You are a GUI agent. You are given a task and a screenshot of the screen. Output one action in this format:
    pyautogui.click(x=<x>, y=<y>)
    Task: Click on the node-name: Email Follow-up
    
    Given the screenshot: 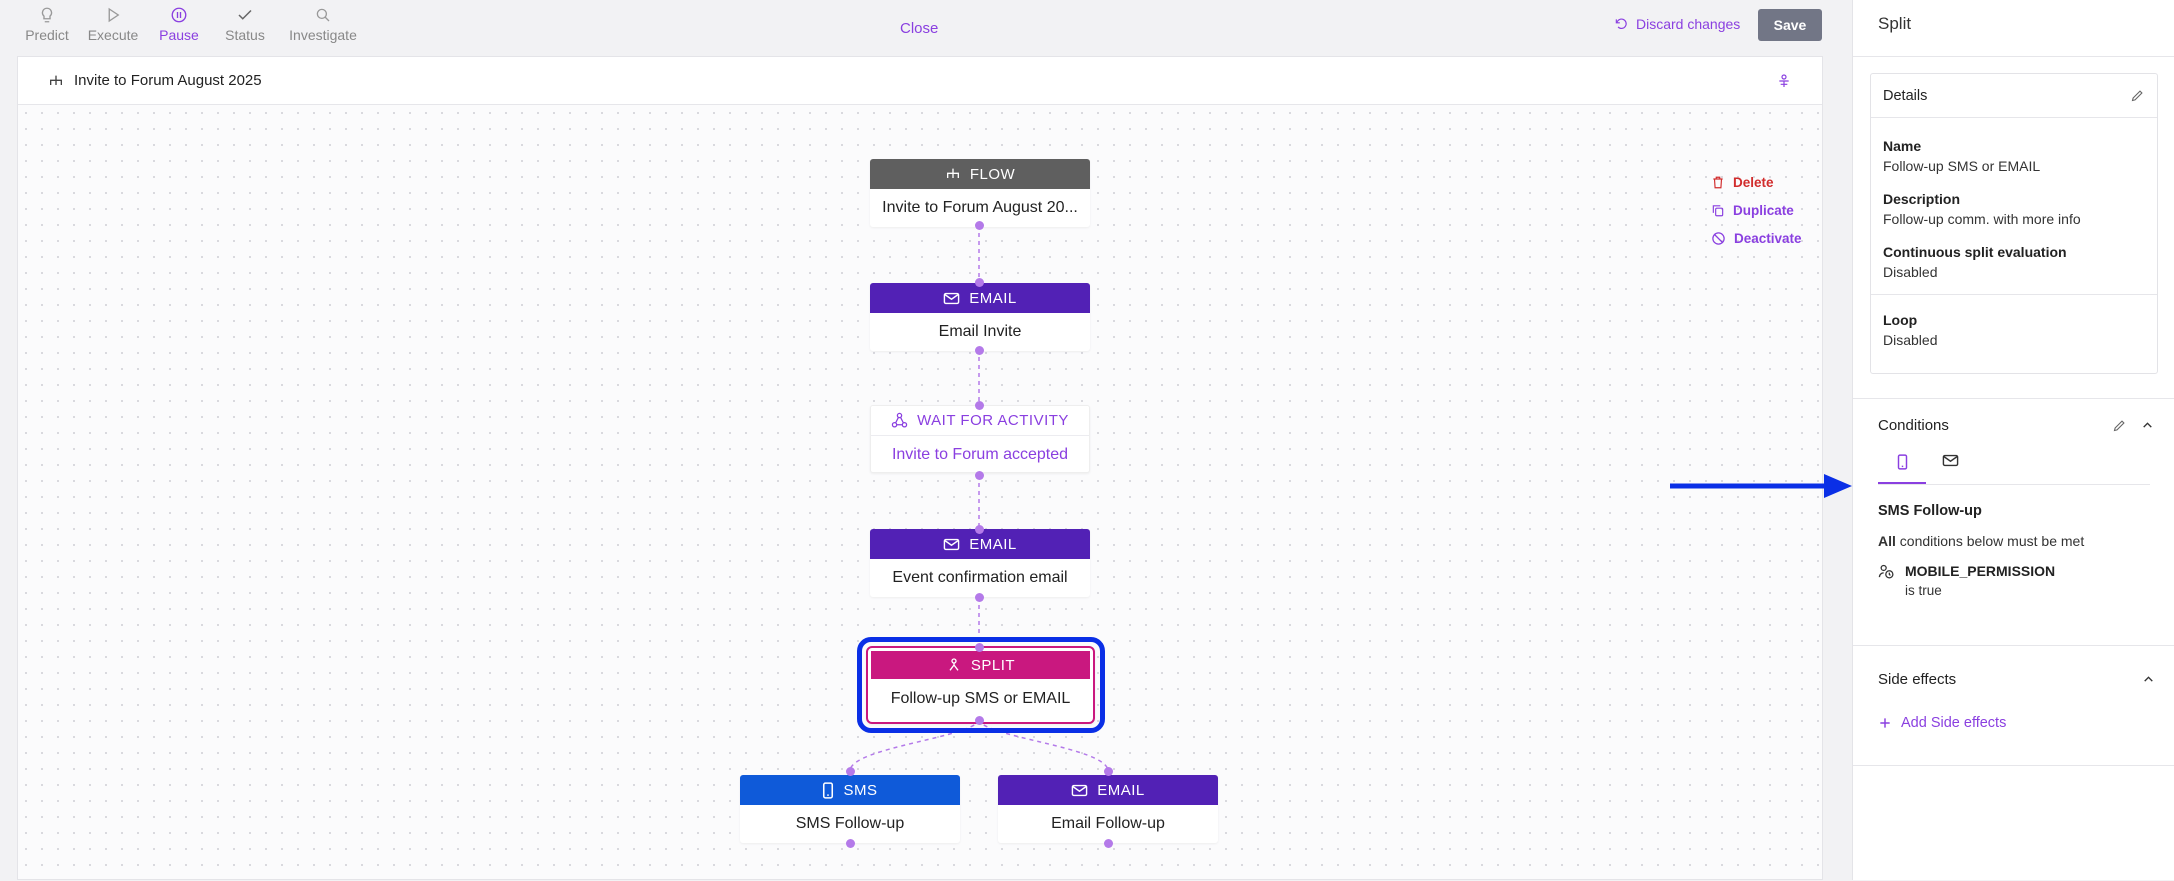 What is the action you would take?
    pyautogui.click(x=1108, y=823)
    